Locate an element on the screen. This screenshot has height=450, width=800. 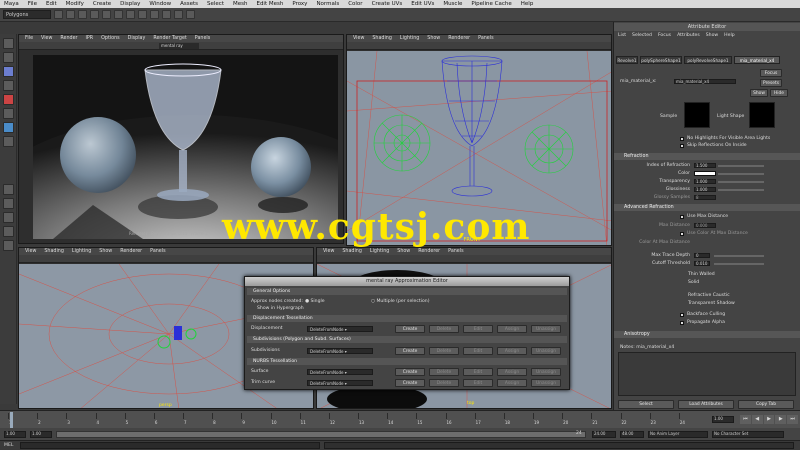
show-in-hypergraph-checkbox: Show in Hypergraph is located at coordinates (280, 308).